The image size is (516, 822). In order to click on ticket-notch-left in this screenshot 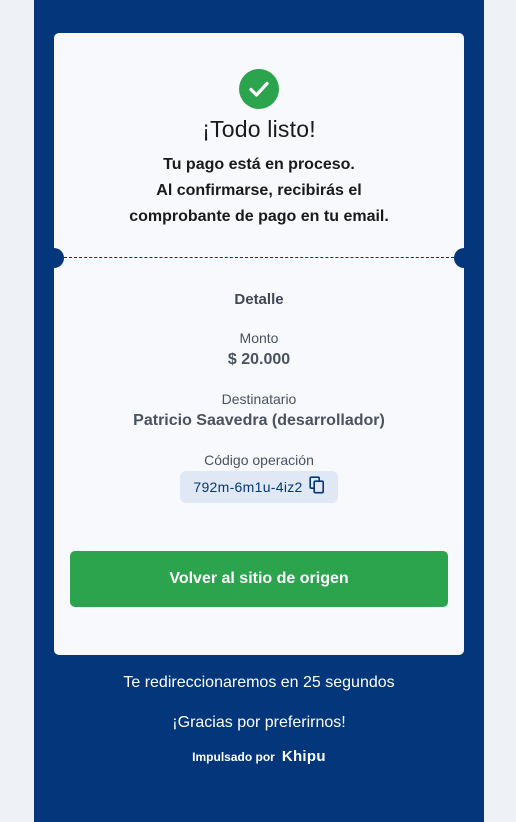, I will do `click(54, 258)`.